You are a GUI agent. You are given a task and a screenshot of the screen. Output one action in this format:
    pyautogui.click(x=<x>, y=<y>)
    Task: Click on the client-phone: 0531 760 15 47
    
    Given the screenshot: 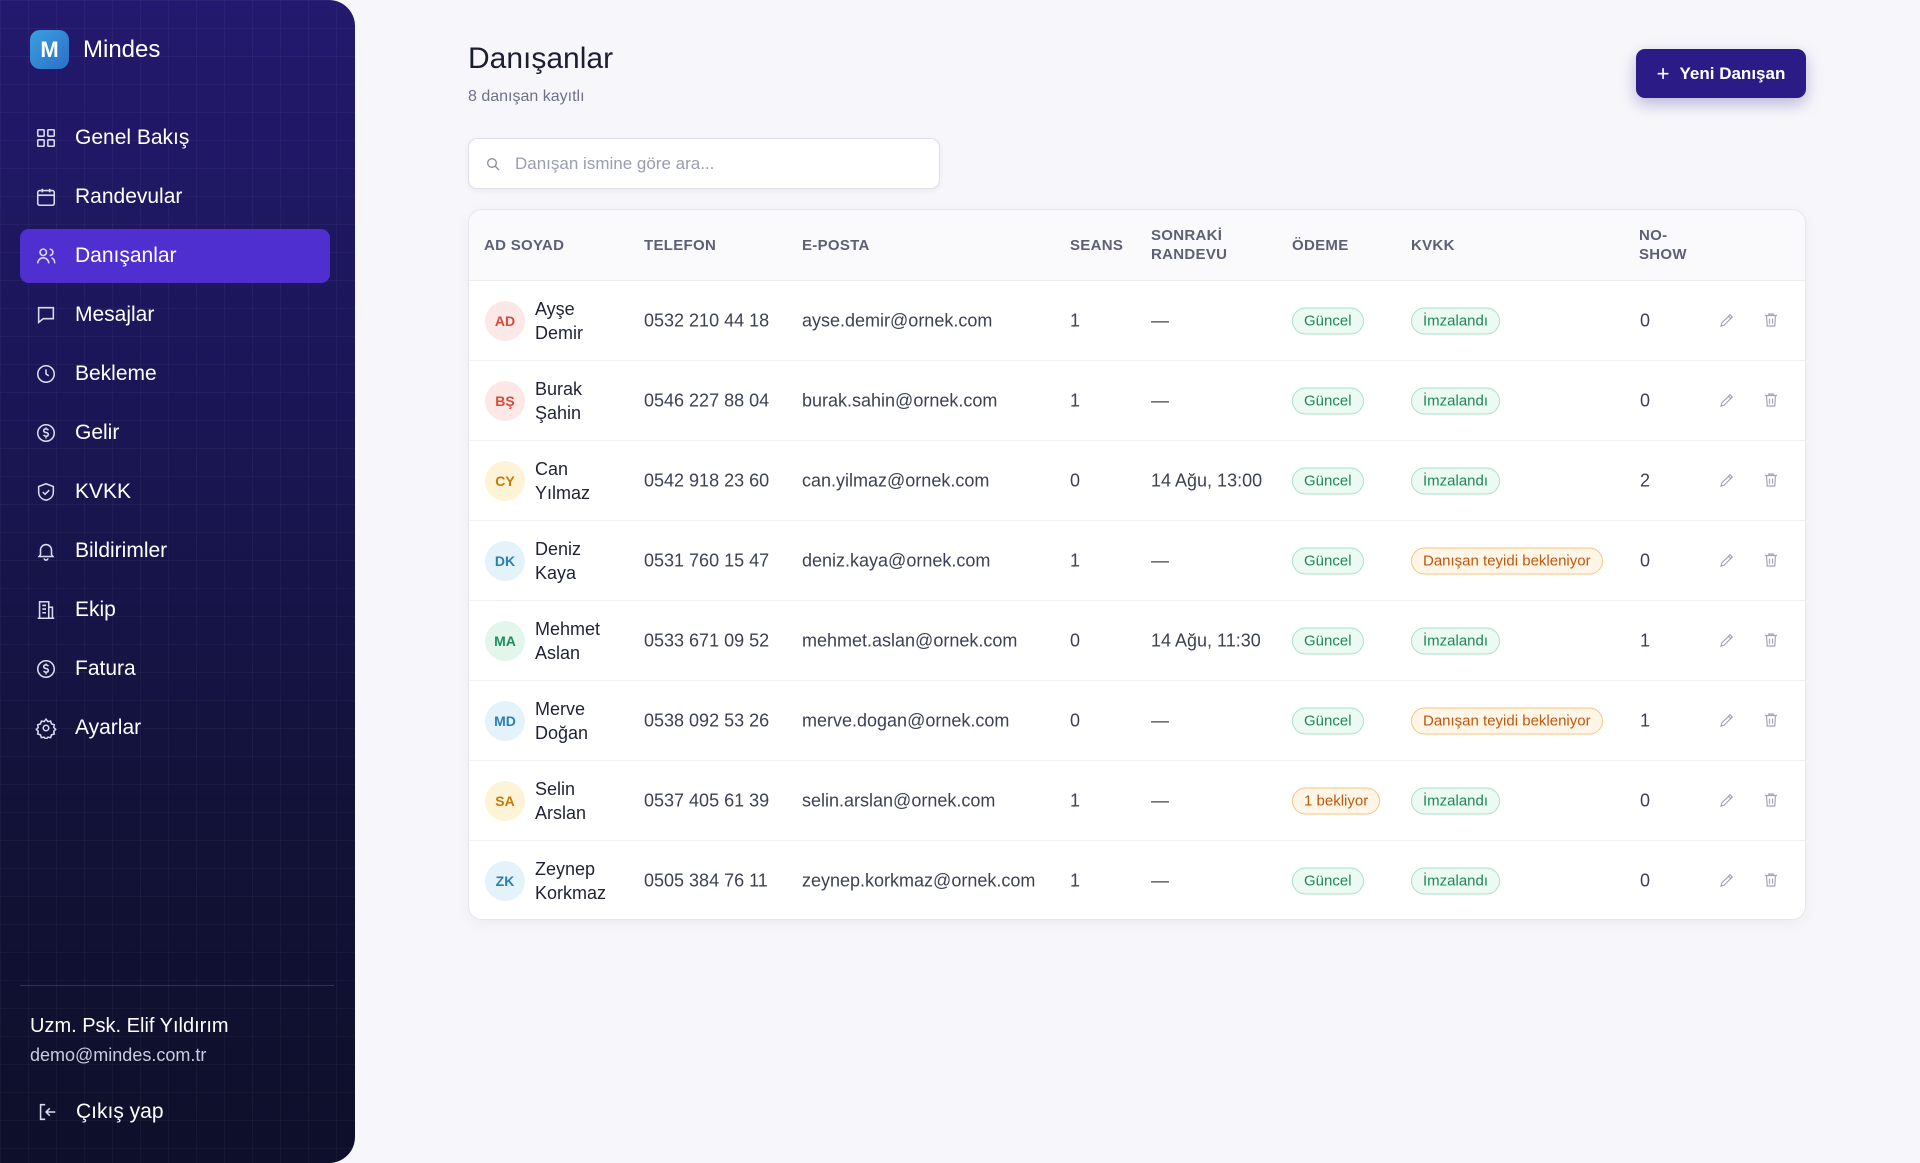 What is the action you would take?
    pyautogui.click(x=707, y=560)
    